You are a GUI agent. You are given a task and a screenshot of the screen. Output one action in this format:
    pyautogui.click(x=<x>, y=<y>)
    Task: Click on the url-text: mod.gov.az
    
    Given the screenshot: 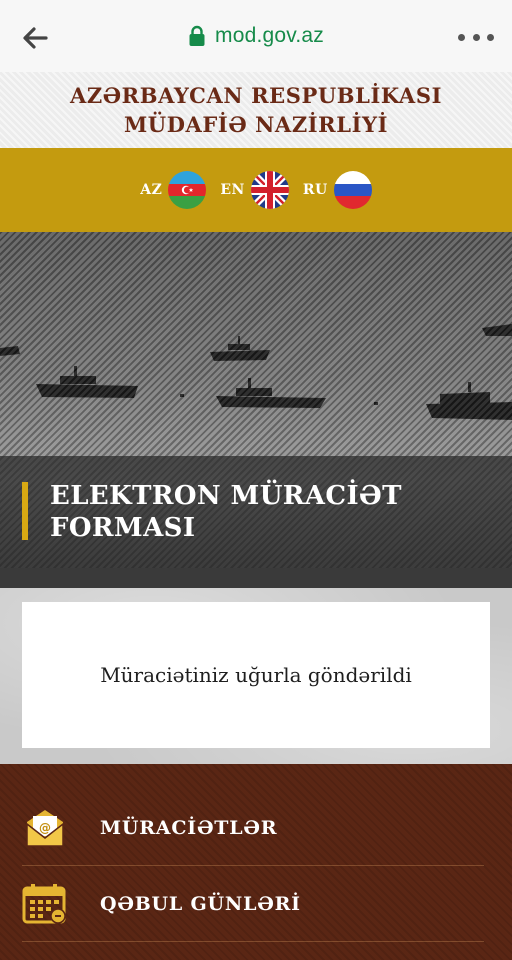 What is the action you would take?
    pyautogui.click(x=269, y=35)
    